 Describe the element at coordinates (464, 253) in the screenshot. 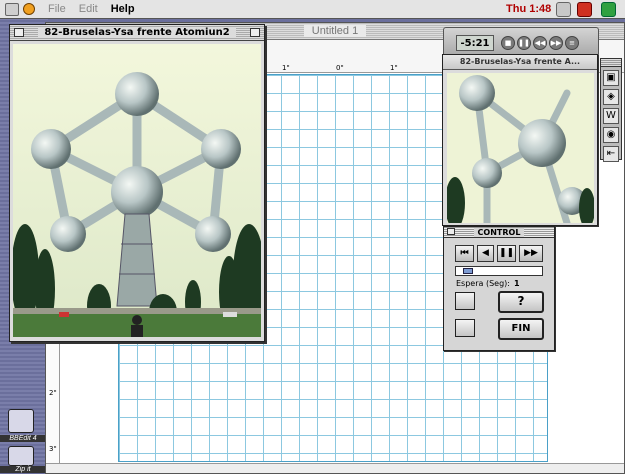

I see `first-slide-button: ⏮` at that location.